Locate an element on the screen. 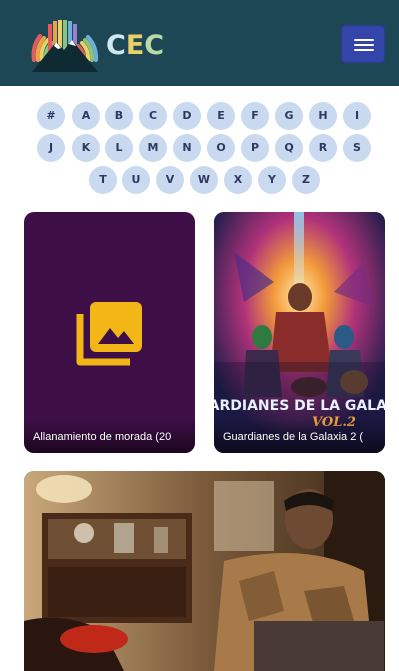 This screenshot has height=671, width=399. menu-button is located at coordinates (363, 44).